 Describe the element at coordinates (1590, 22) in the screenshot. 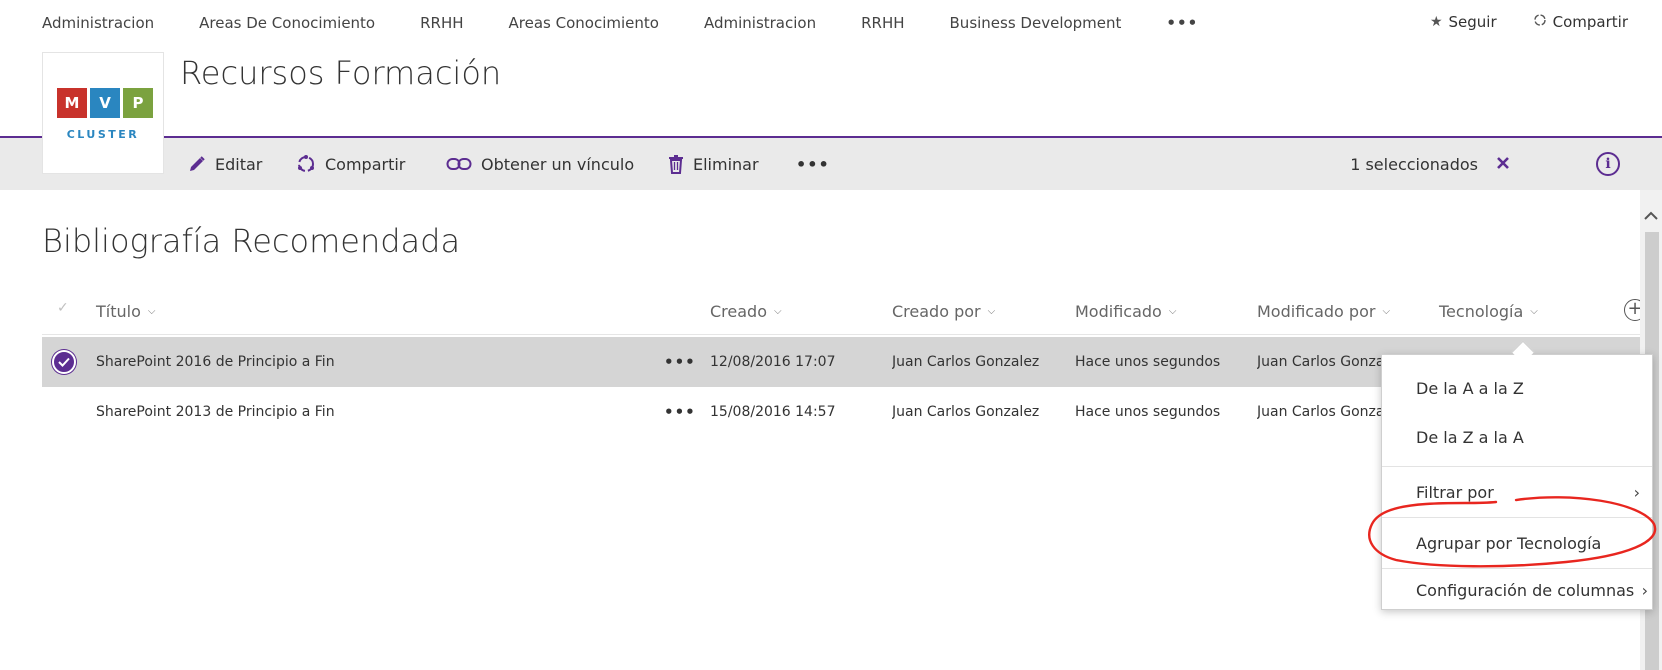

I see `share-site-label: Compartir` at that location.